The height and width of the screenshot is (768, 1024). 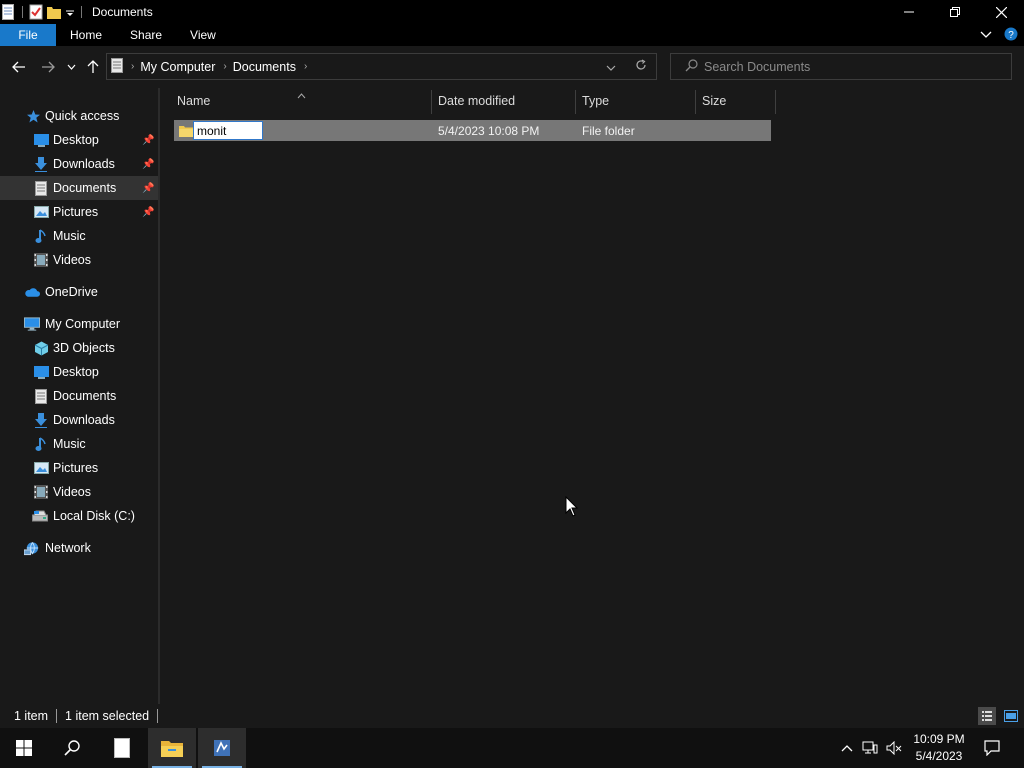 What do you see at coordinates (572, 506) in the screenshot?
I see `mouse-cursor-icon` at bounding box center [572, 506].